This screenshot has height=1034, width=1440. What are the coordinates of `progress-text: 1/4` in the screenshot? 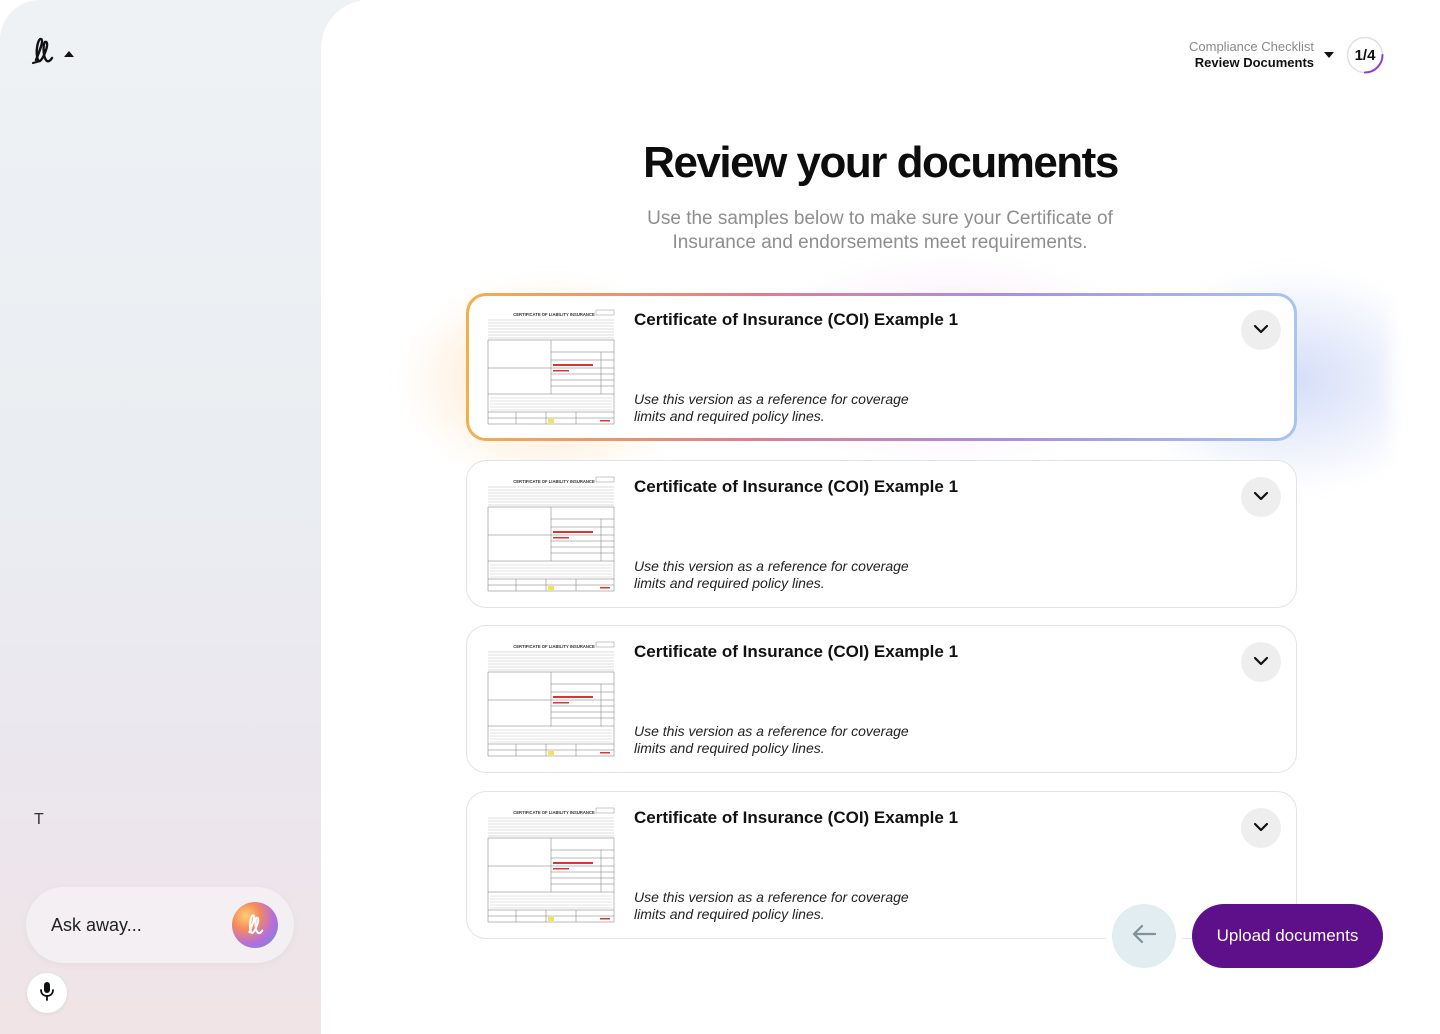 It's located at (1365, 55).